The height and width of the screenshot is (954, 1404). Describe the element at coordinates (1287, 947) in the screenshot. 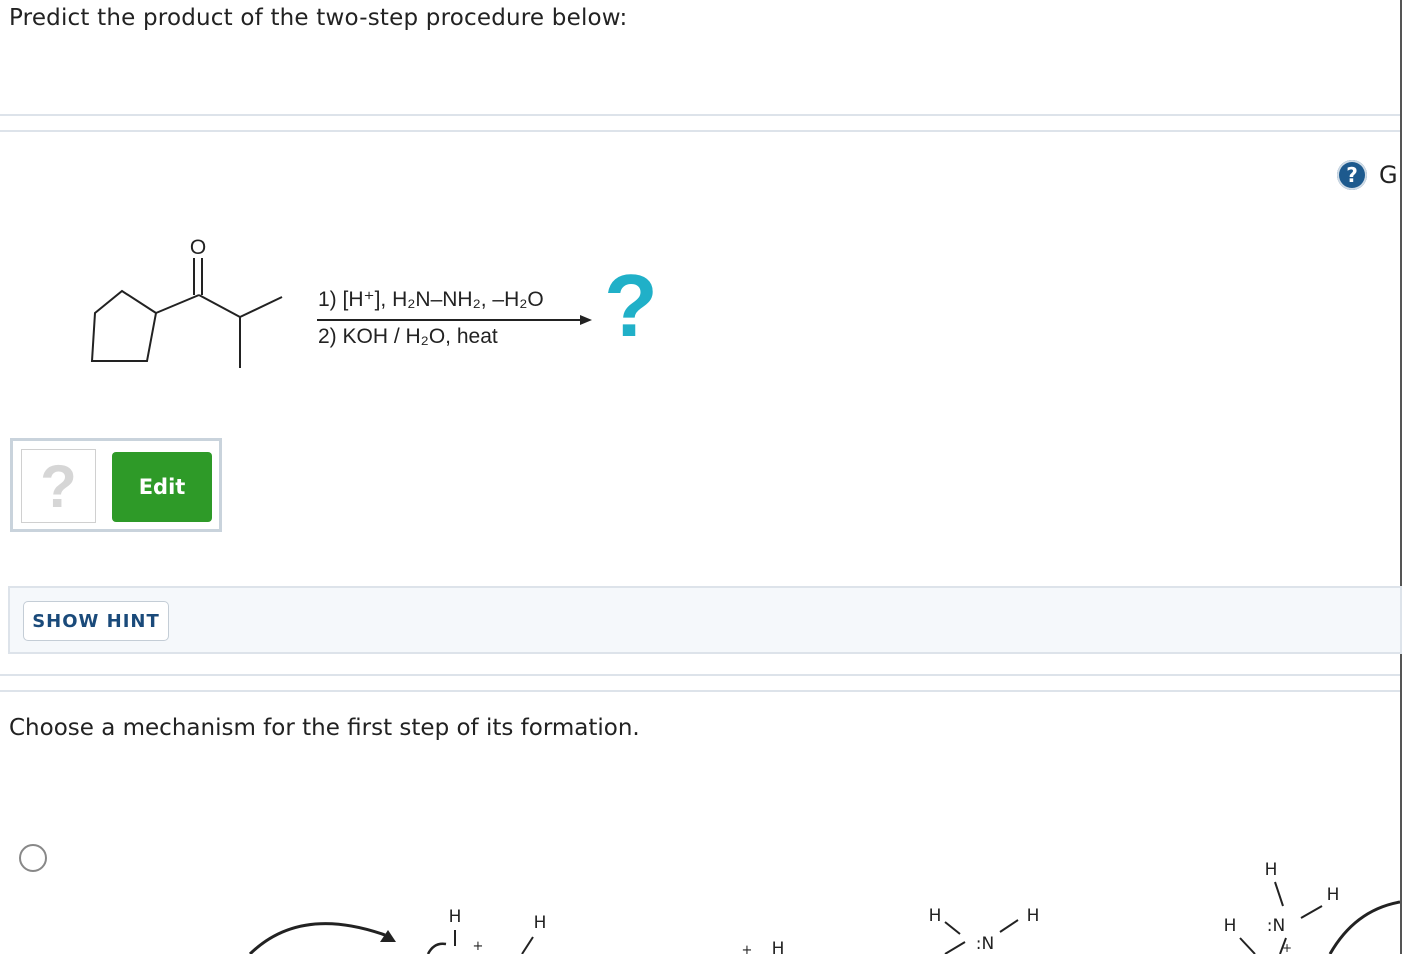

I see `label-plus3: +` at that location.